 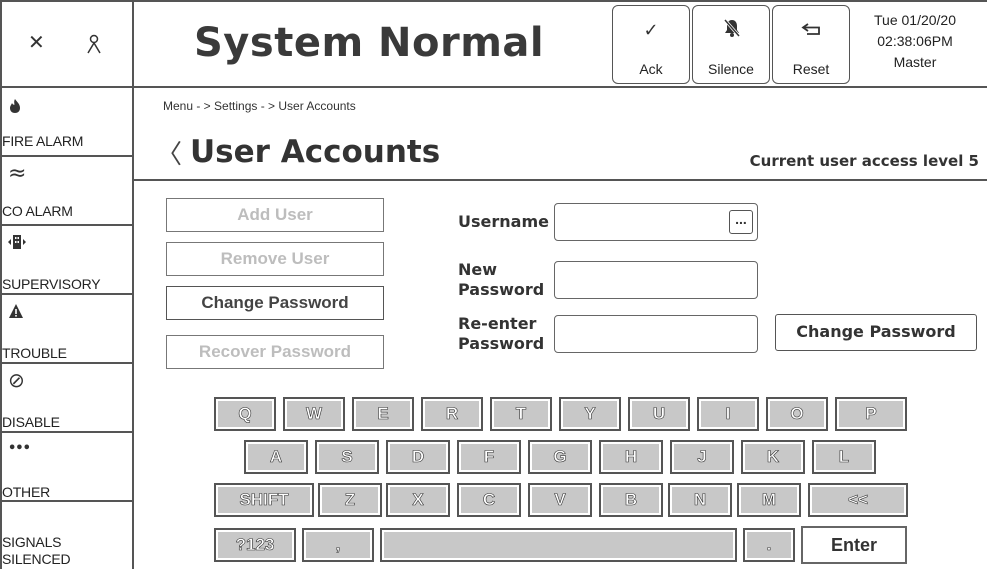 I want to click on sidebar-item-label: SIGNALS SILENCED, so click(x=36, y=550).